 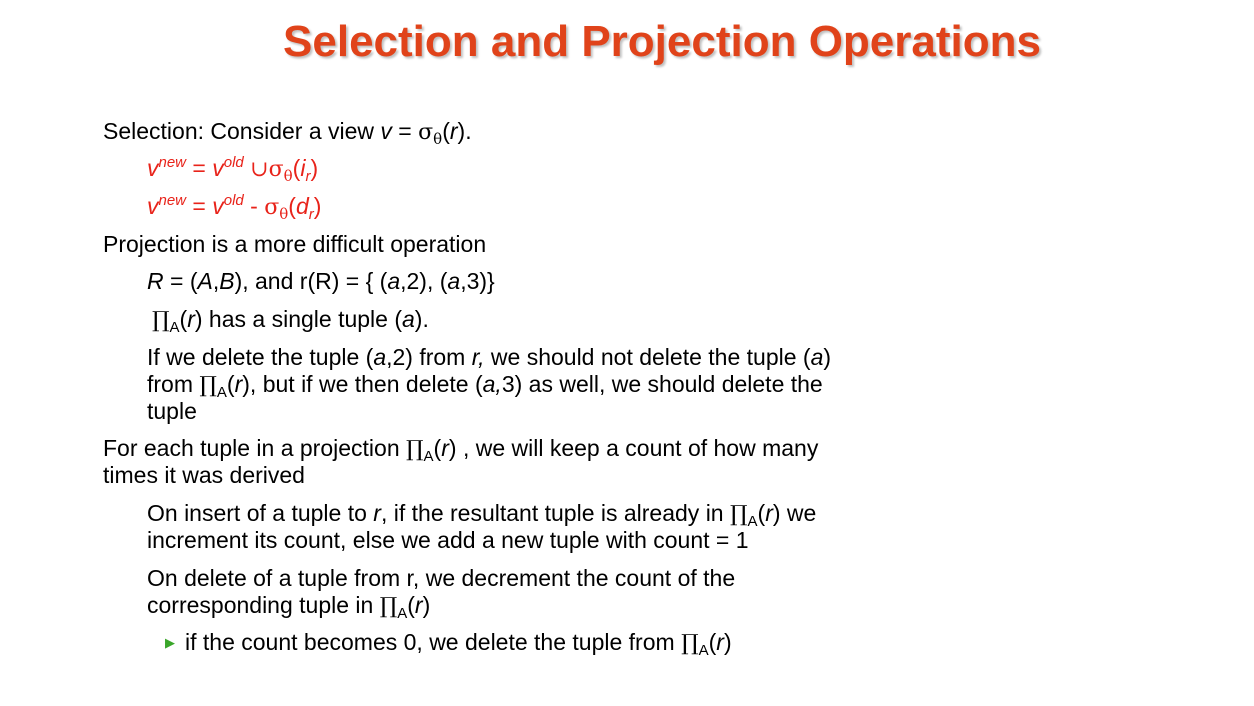 What do you see at coordinates (227, 281) in the screenshot?
I see `text: B` at bounding box center [227, 281].